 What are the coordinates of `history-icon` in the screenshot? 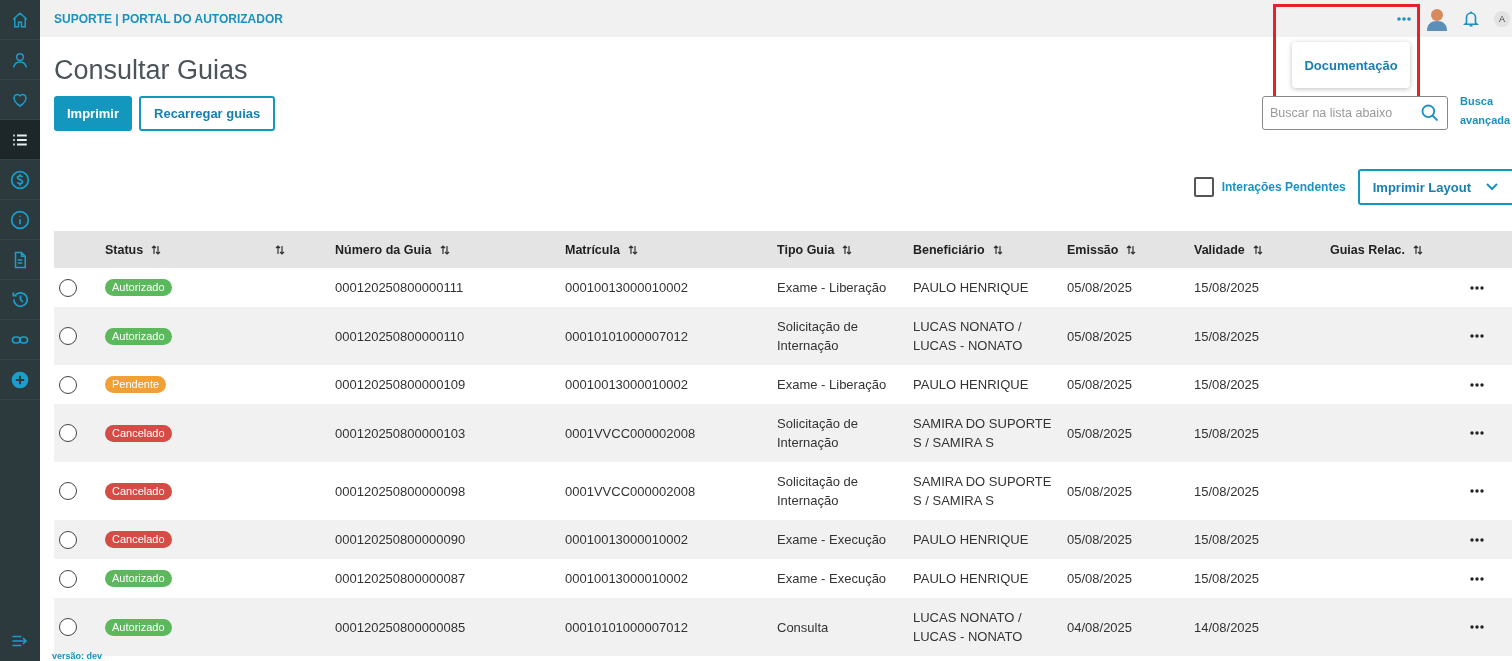 It's located at (20, 299).